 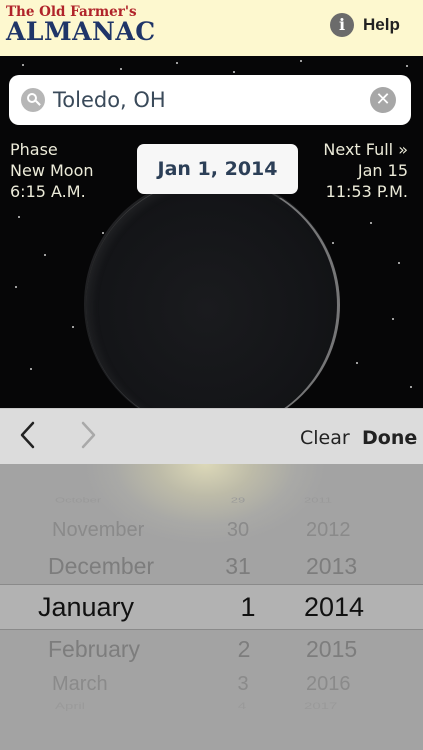 What do you see at coordinates (328, 684) in the screenshot?
I see `picker-year-2016: 2016` at bounding box center [328, 684].